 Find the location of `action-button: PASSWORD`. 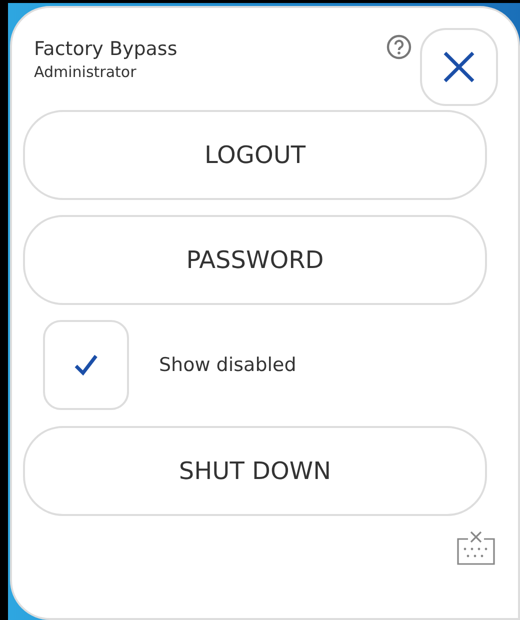

action-button: PASSWORD is located at coordinates (255, 260).